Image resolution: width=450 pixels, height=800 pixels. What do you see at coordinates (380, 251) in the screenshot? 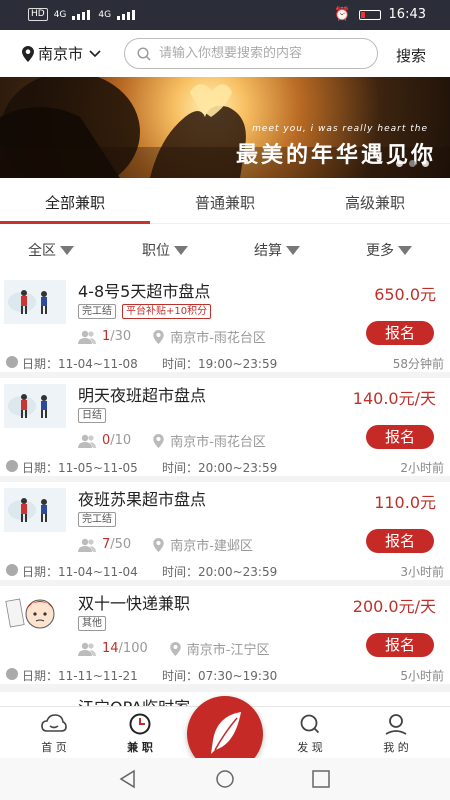
I see `filter-label: 更多` at bounding box center [380, 251].